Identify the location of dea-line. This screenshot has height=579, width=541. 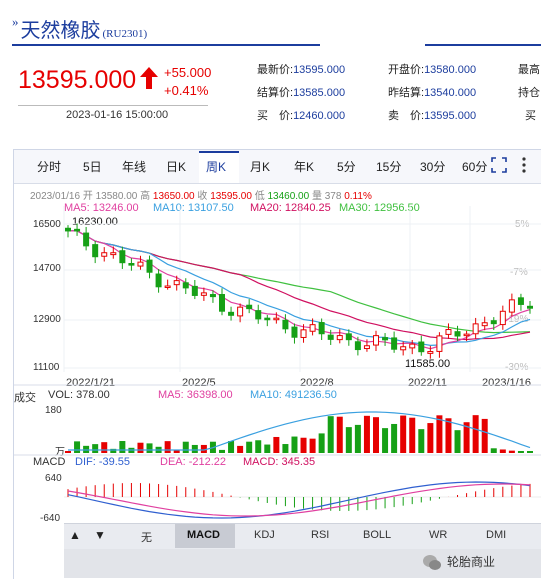
(299, 500).